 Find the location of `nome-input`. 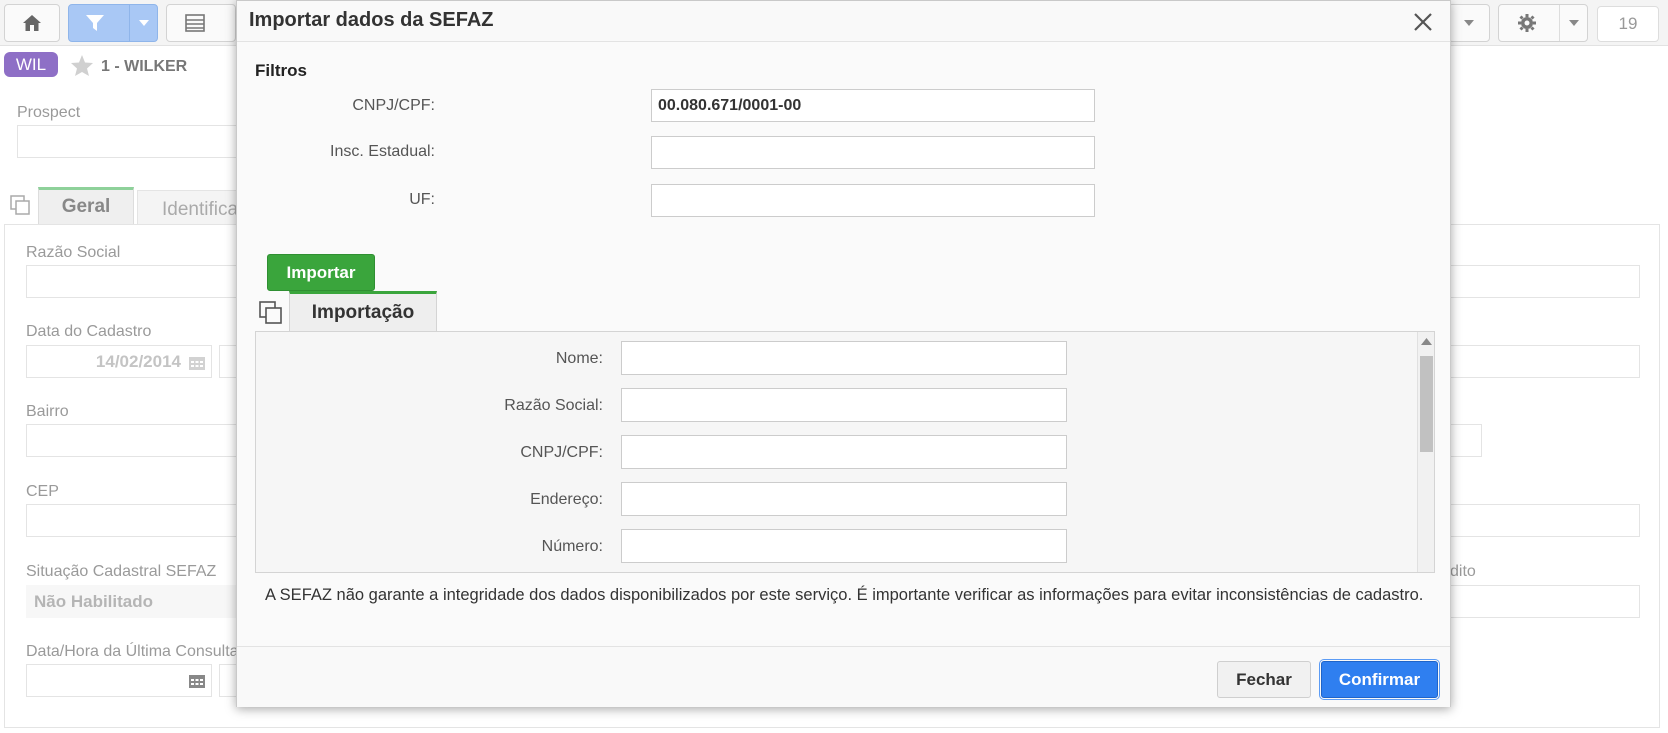

nome-input is located at coordinates (844, 358).